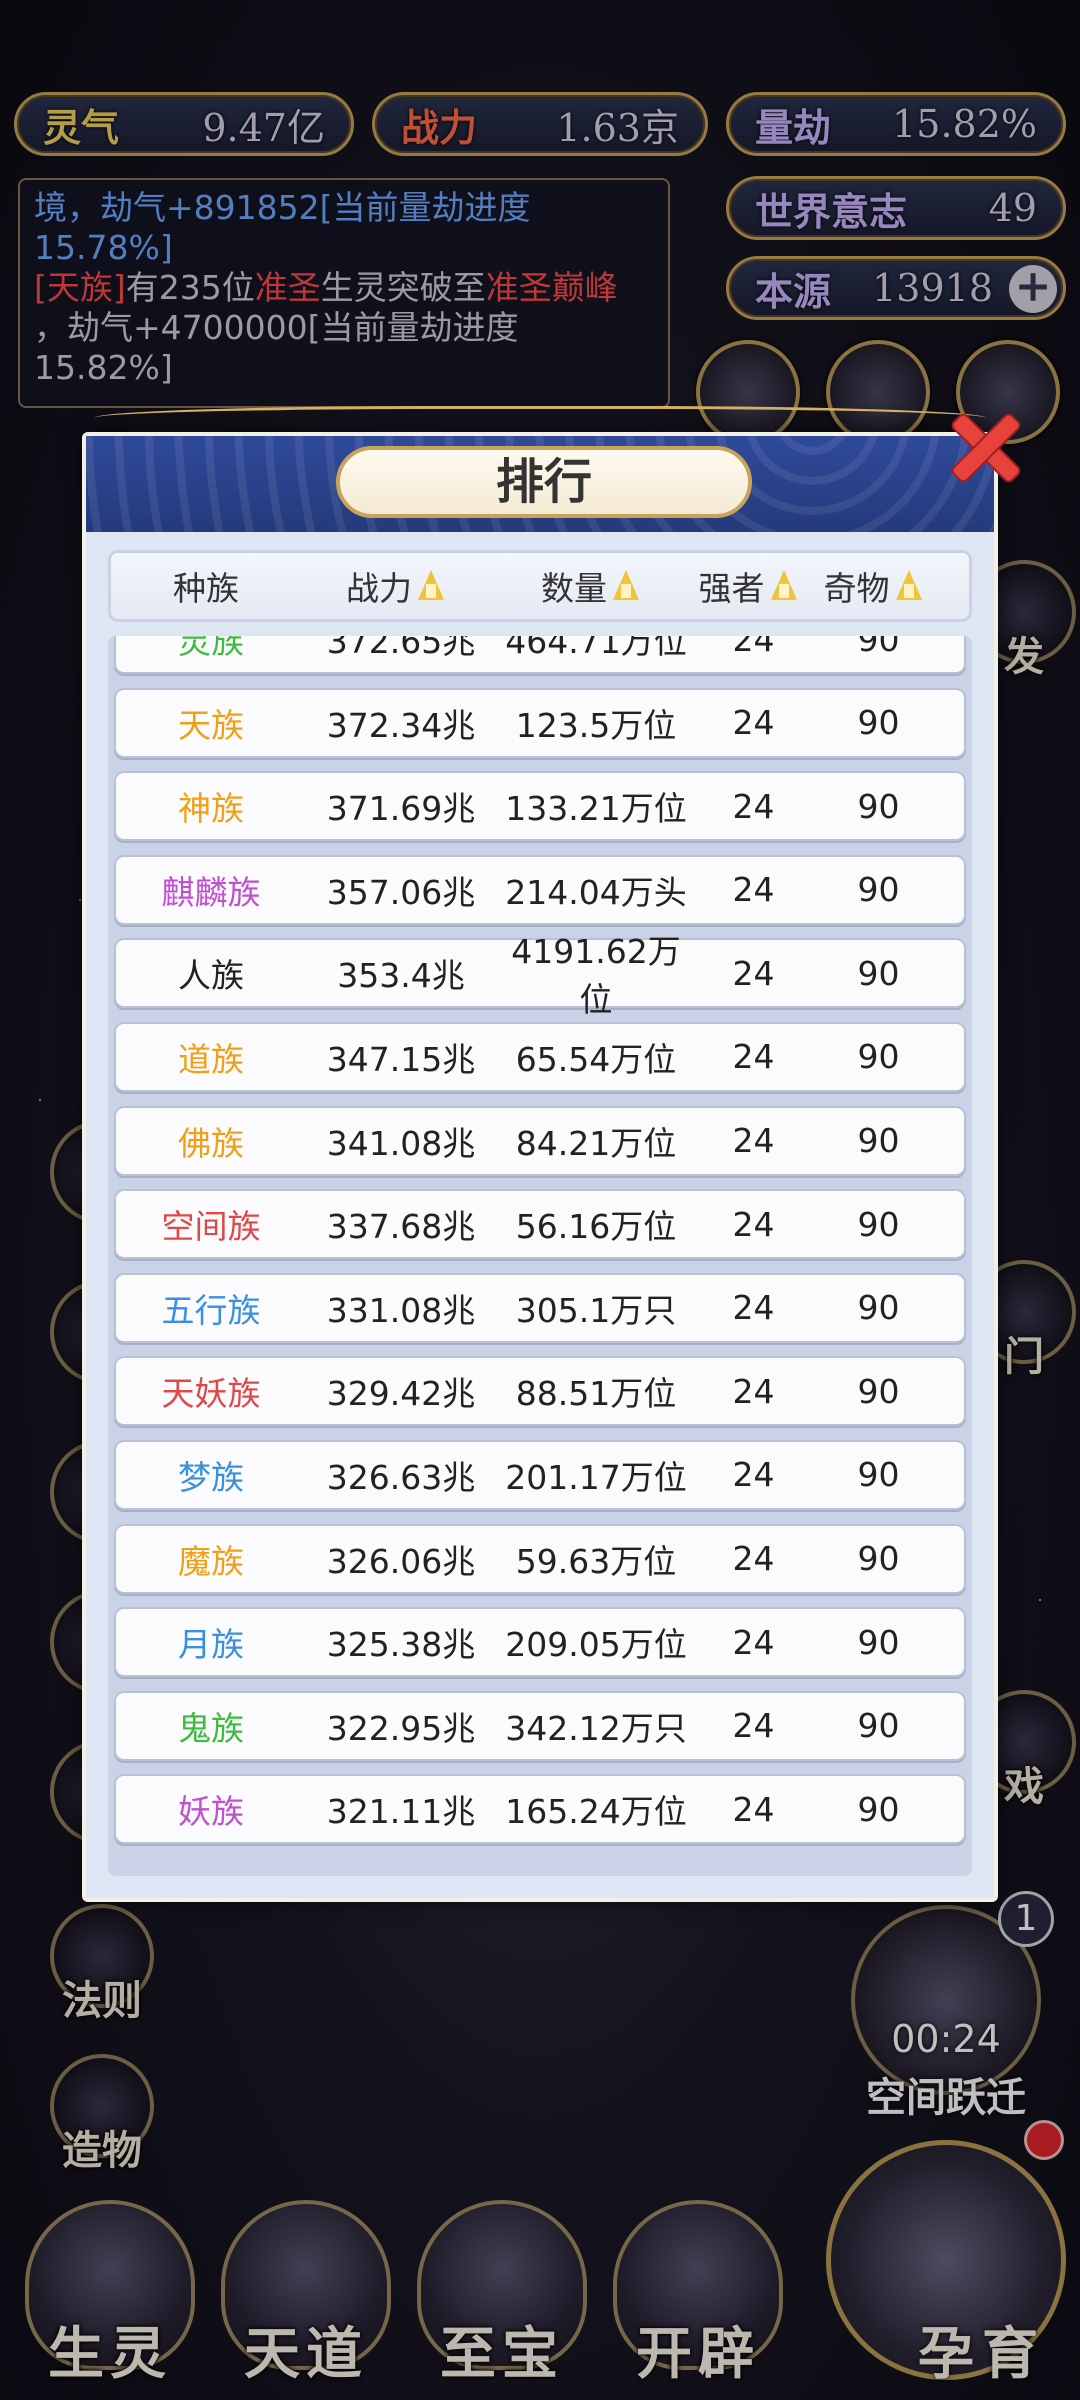  Describe the element at coordinates (401, 1310) in the screenshot. I see `power-cell: 331.08兆` at that location.